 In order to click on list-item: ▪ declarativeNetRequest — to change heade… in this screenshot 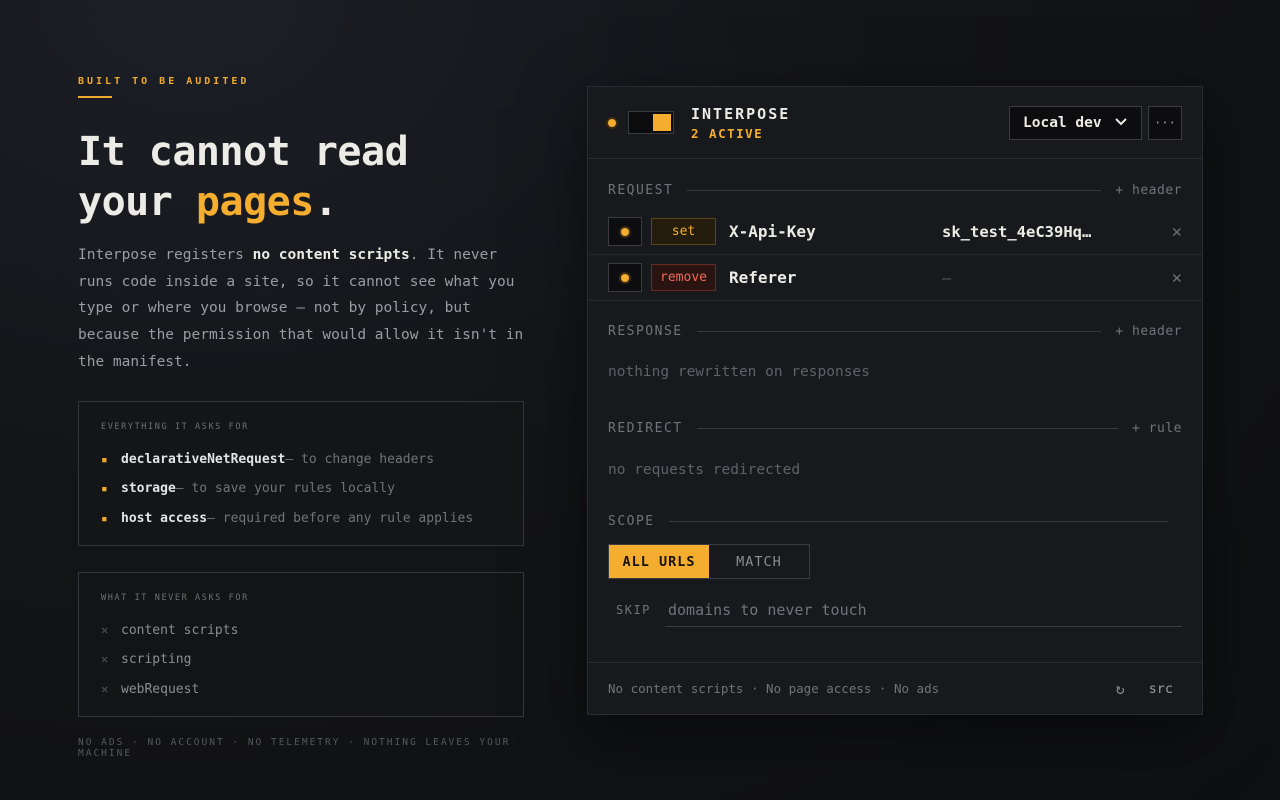, I will do `click(301, 460)`.